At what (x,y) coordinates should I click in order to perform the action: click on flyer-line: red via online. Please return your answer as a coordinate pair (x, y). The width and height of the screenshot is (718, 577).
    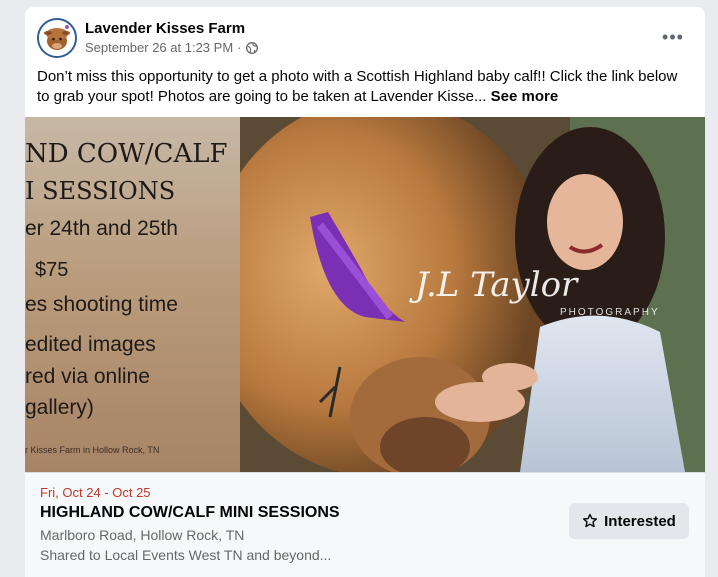
    Looking at the image, I should click on (87, 376).